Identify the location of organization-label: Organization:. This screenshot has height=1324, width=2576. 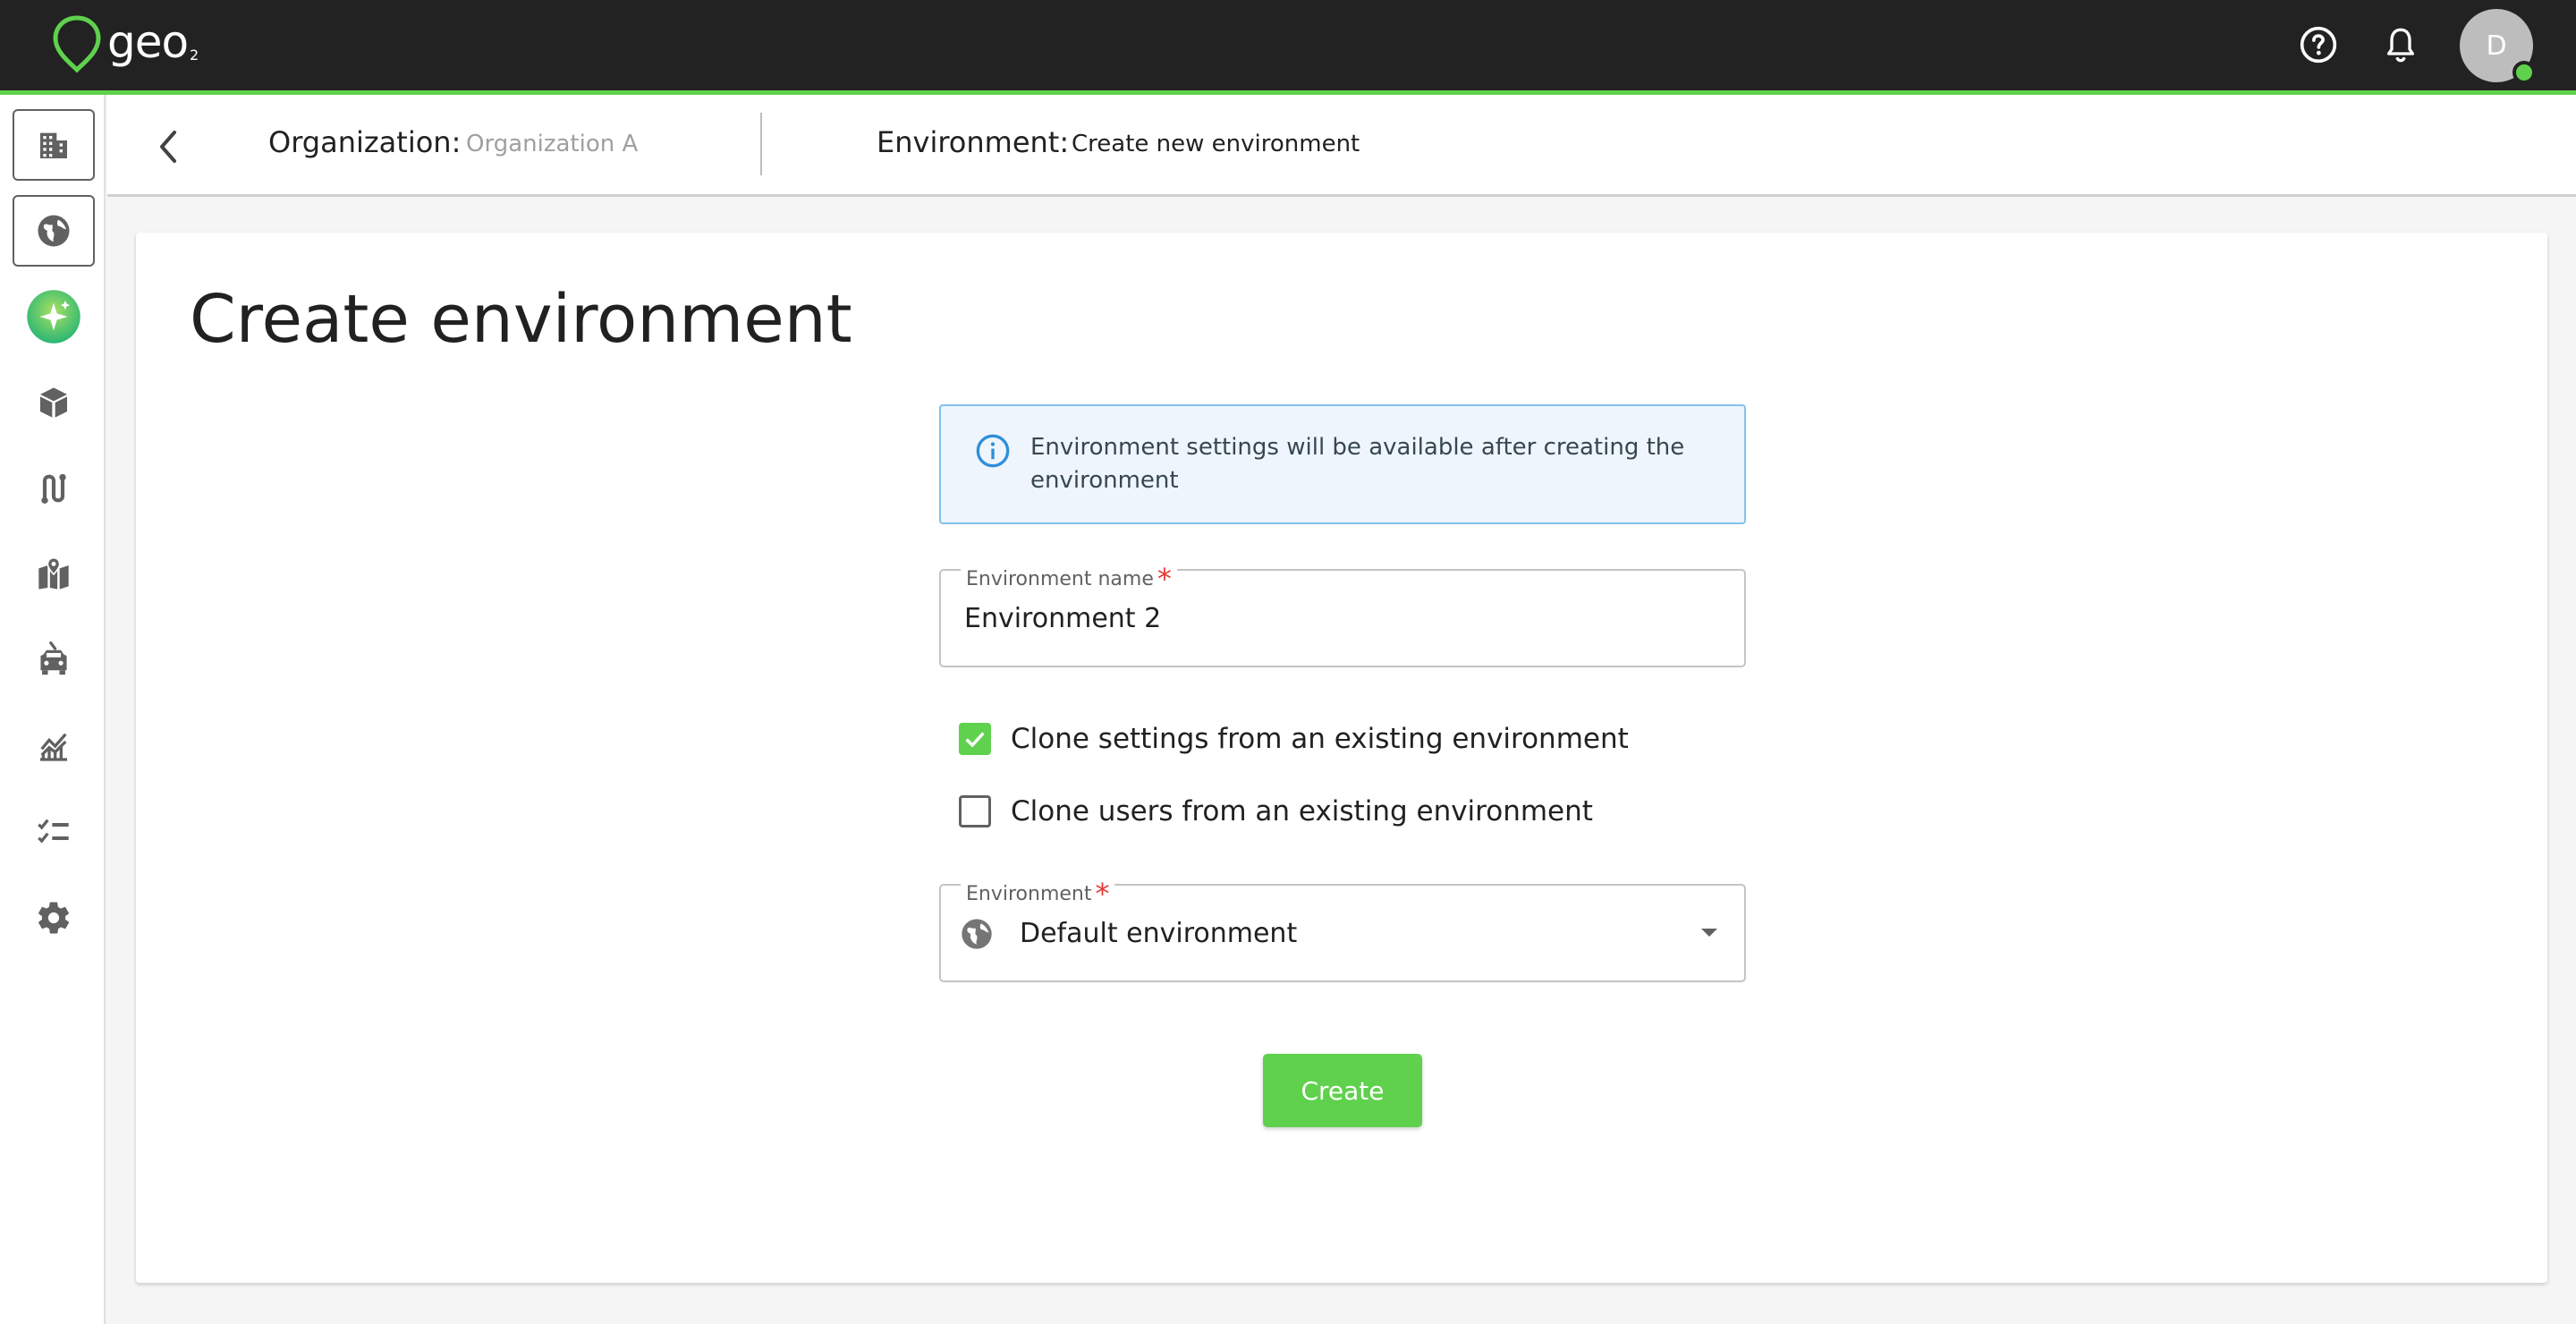
(365, 142).